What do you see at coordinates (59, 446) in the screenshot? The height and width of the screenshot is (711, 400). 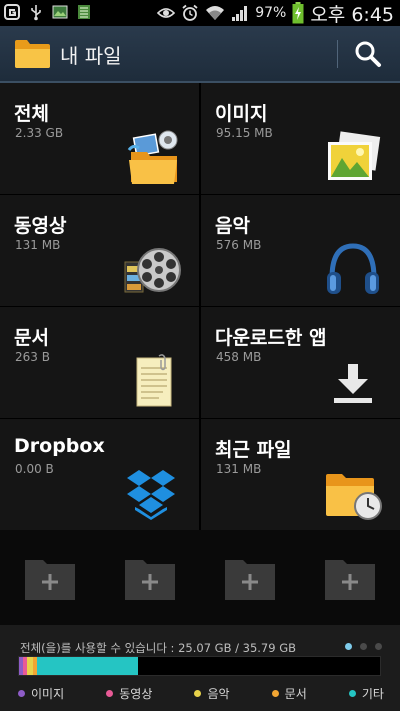 I see `category-name: Dropbox` at bounding box center [59, 446].